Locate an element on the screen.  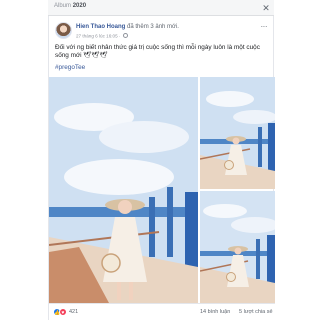
globe-icon is located at coordinates (125, 35).